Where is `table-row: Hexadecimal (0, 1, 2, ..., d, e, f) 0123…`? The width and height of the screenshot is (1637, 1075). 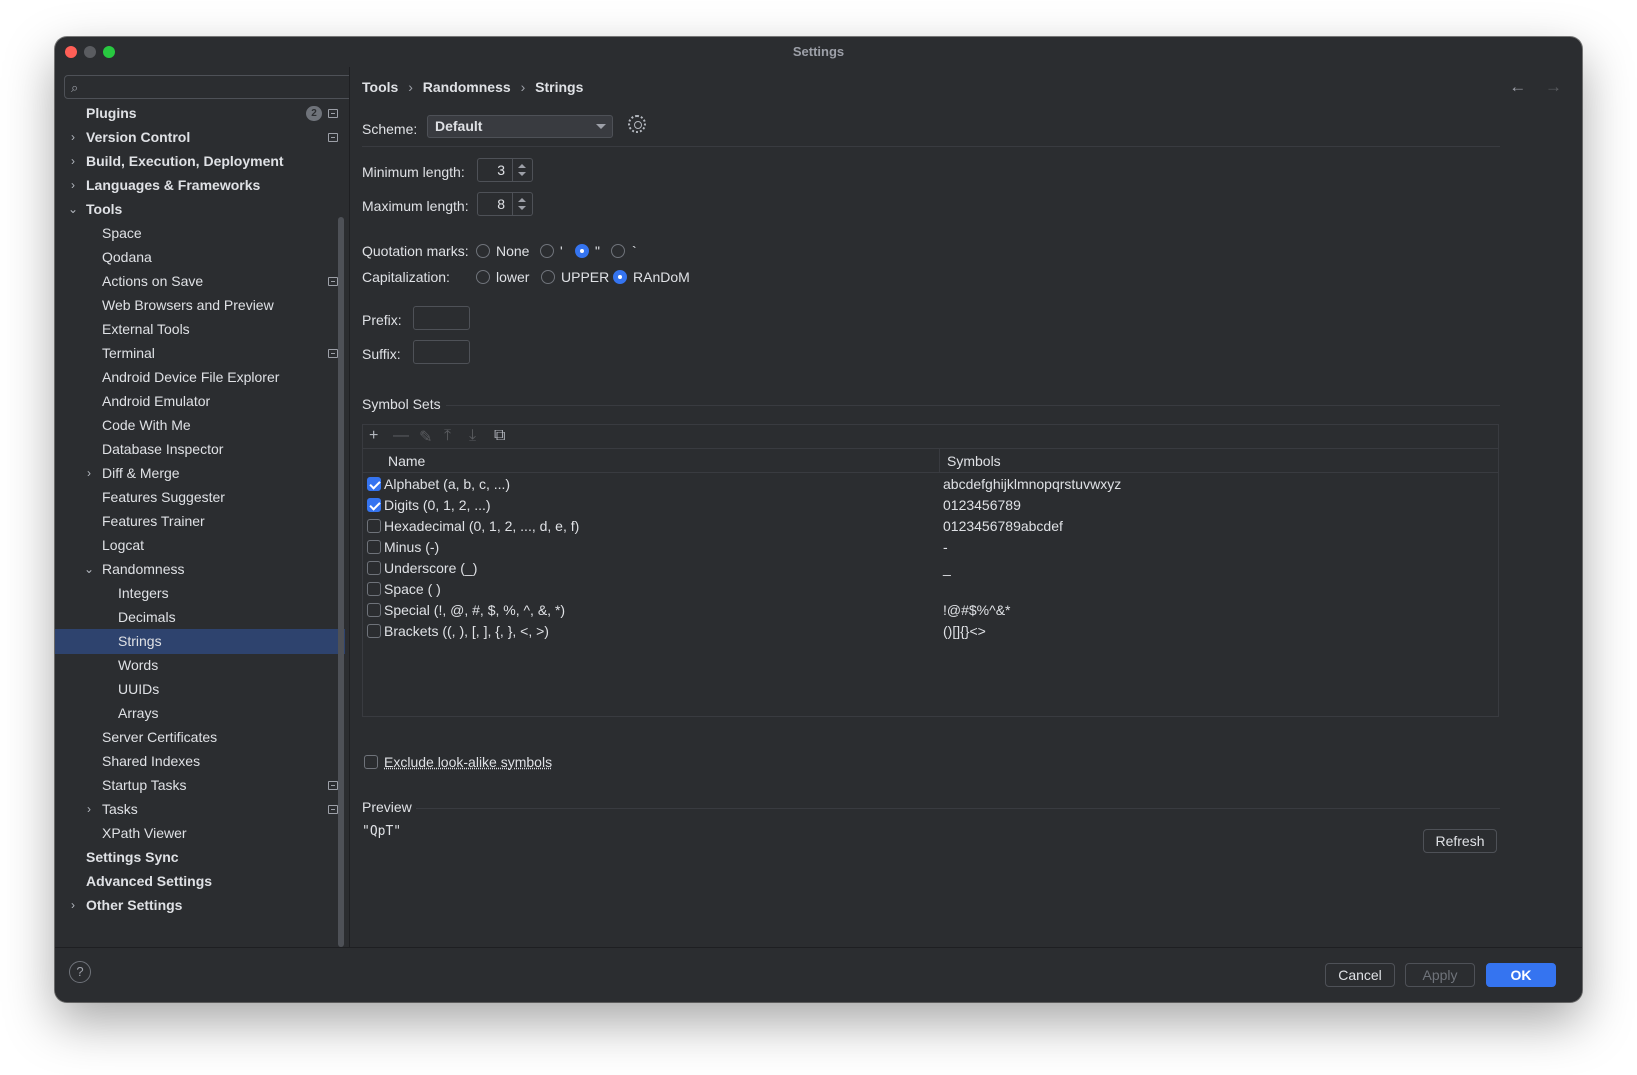 table-row: Hexadecimal (0, 1, 2, ..., d, e, f) 0123… is located at coordinates (930, 526).